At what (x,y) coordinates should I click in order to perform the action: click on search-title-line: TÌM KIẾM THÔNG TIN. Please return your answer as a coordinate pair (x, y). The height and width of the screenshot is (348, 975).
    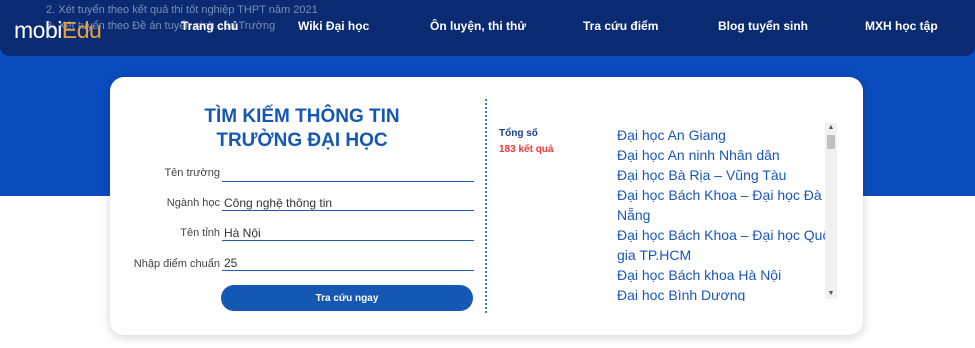
    Looking at the image, I should click on (302, 116).